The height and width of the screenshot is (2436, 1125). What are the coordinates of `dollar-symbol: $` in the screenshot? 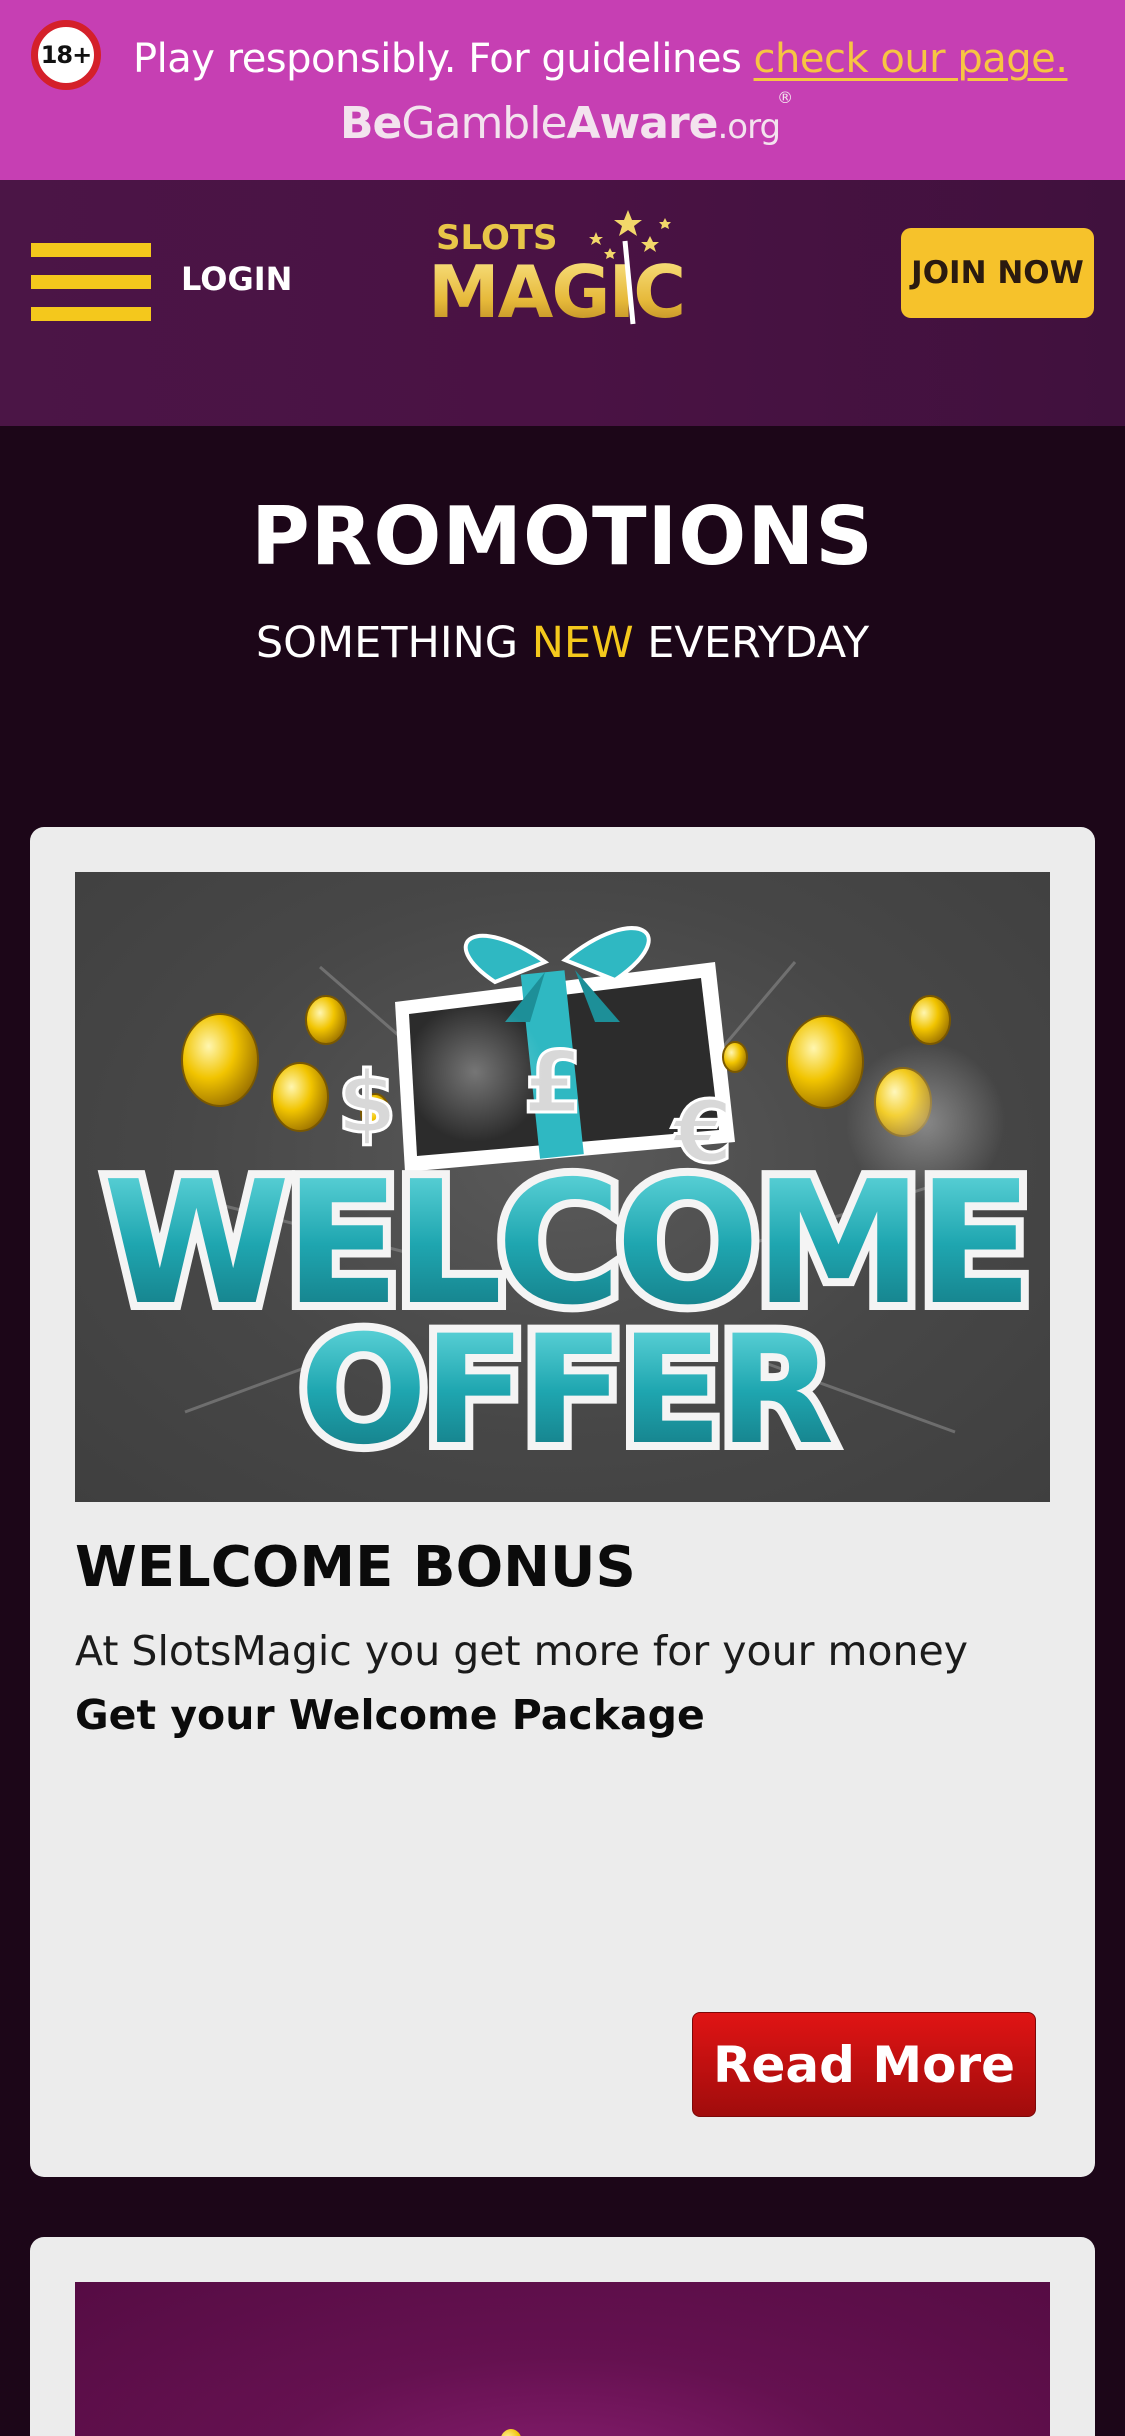 It's located at (367, 1103).